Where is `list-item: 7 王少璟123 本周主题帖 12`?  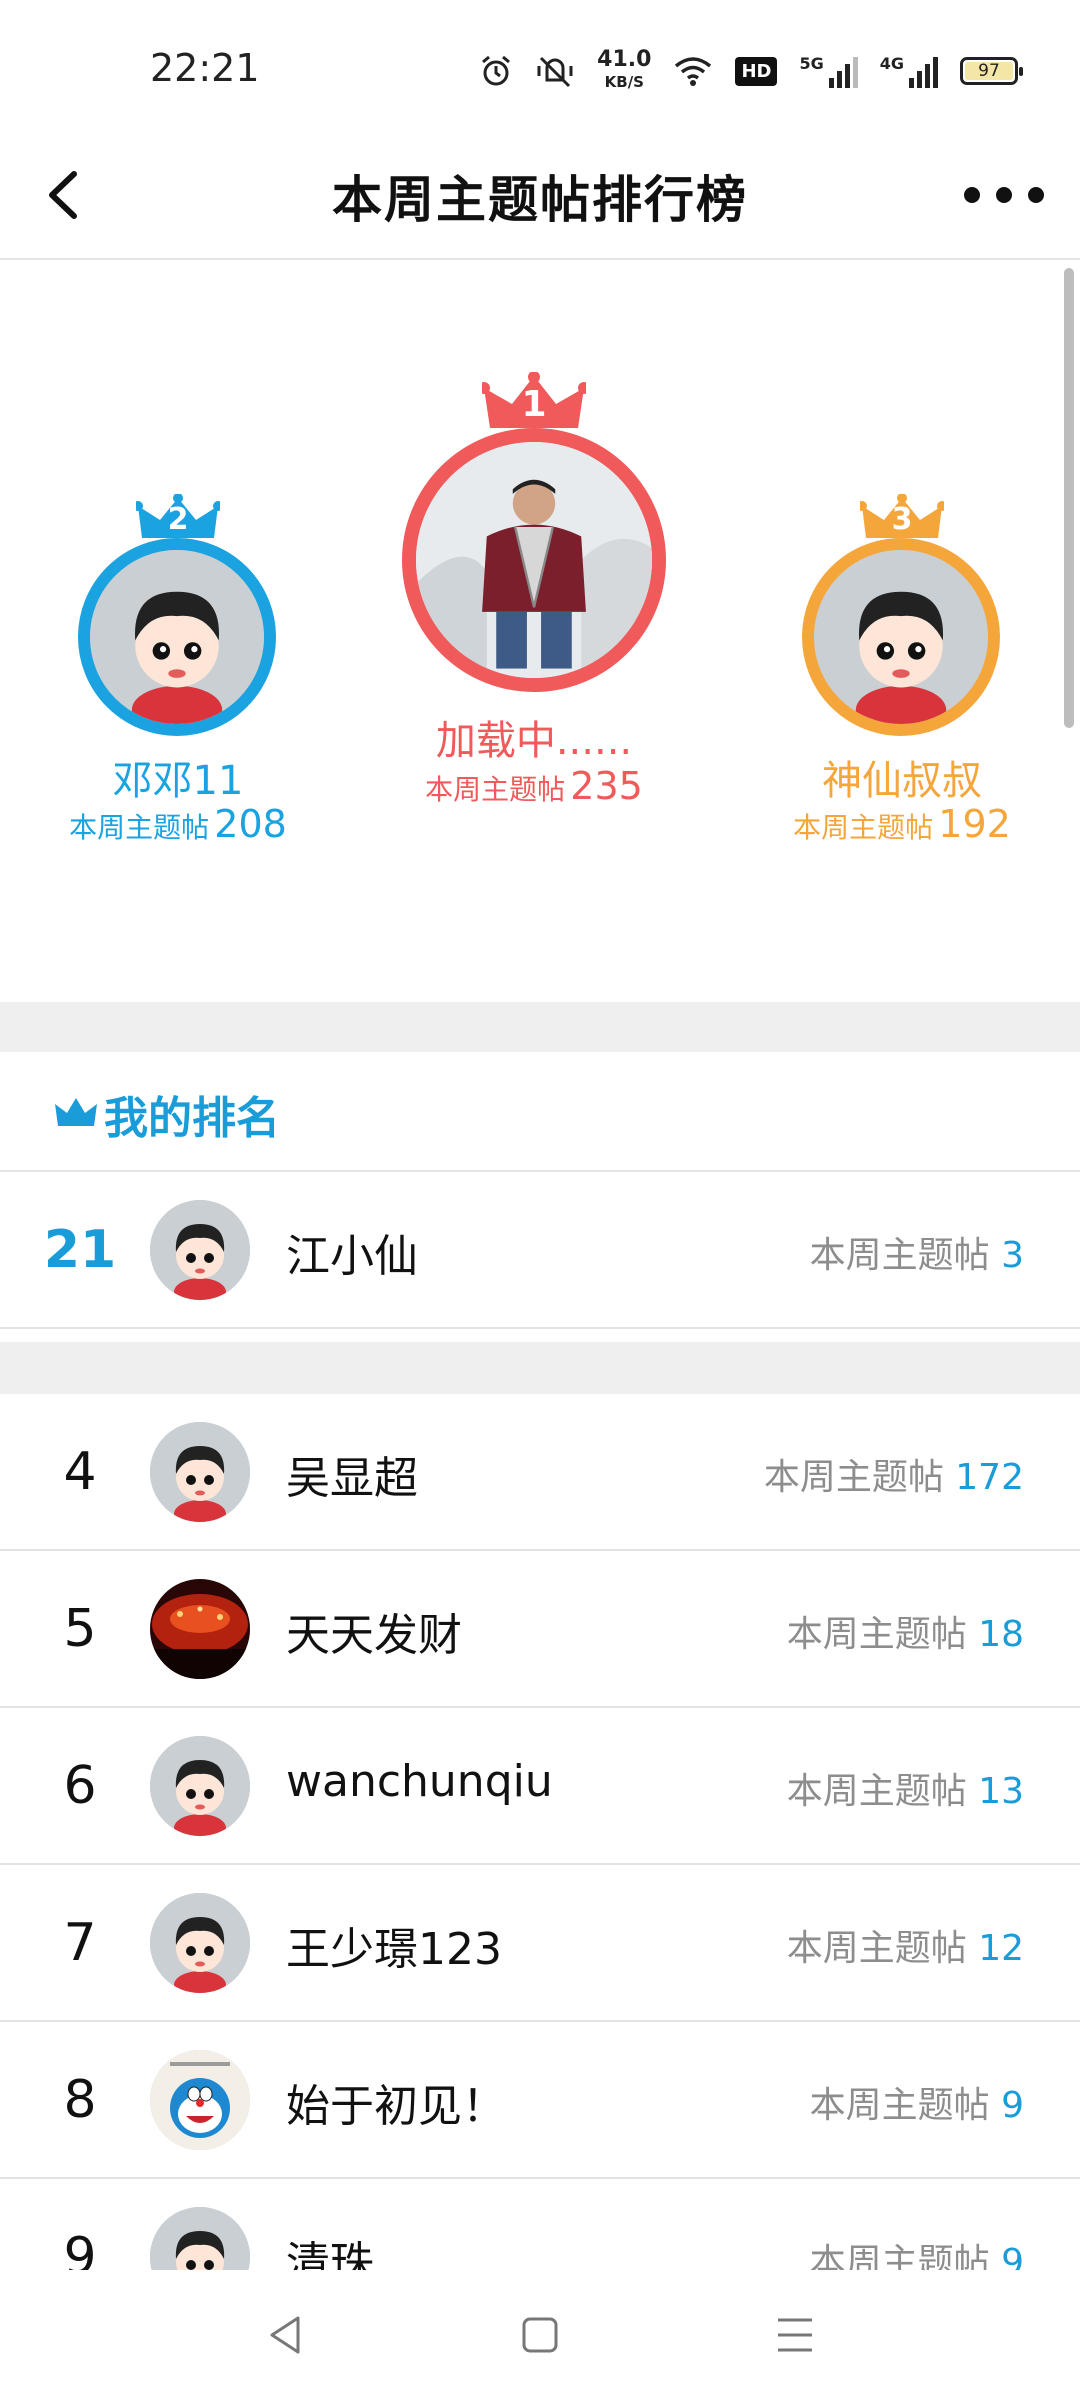 list-item: 7 王少璟123 本周主题帖 12 is located at coordinates (540, 1943).